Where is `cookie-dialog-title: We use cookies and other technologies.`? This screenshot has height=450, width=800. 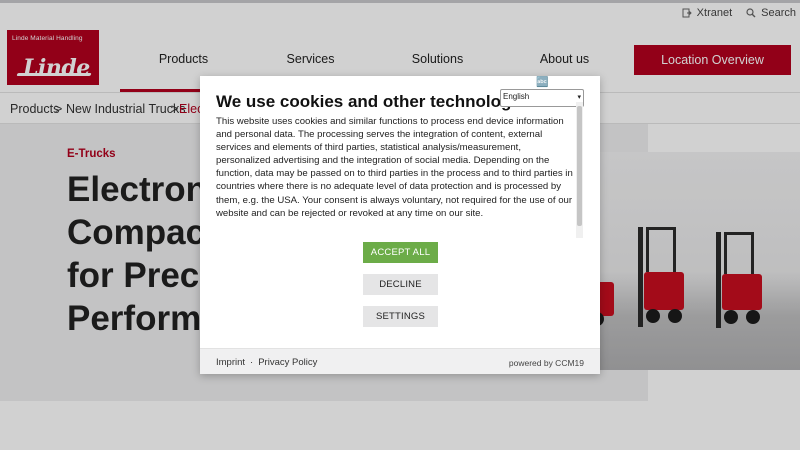 cookie-dialog-title: We use cookies and other technologies. is located at coordinates (378, 101).